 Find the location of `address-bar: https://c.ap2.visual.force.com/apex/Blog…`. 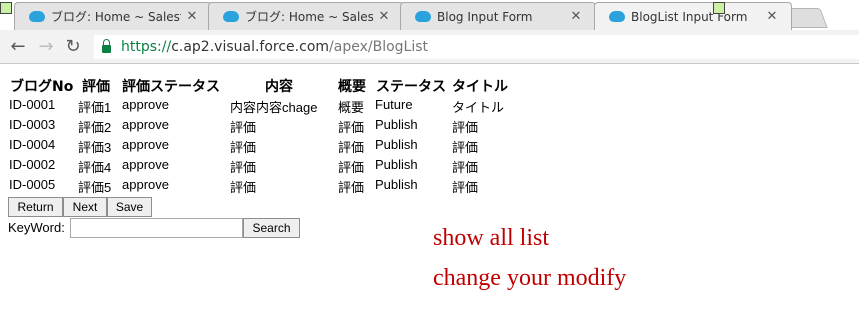

address-bar: https://c.ap2.visual.force.com/apex/Blog… is located at coordinates (476, 47).